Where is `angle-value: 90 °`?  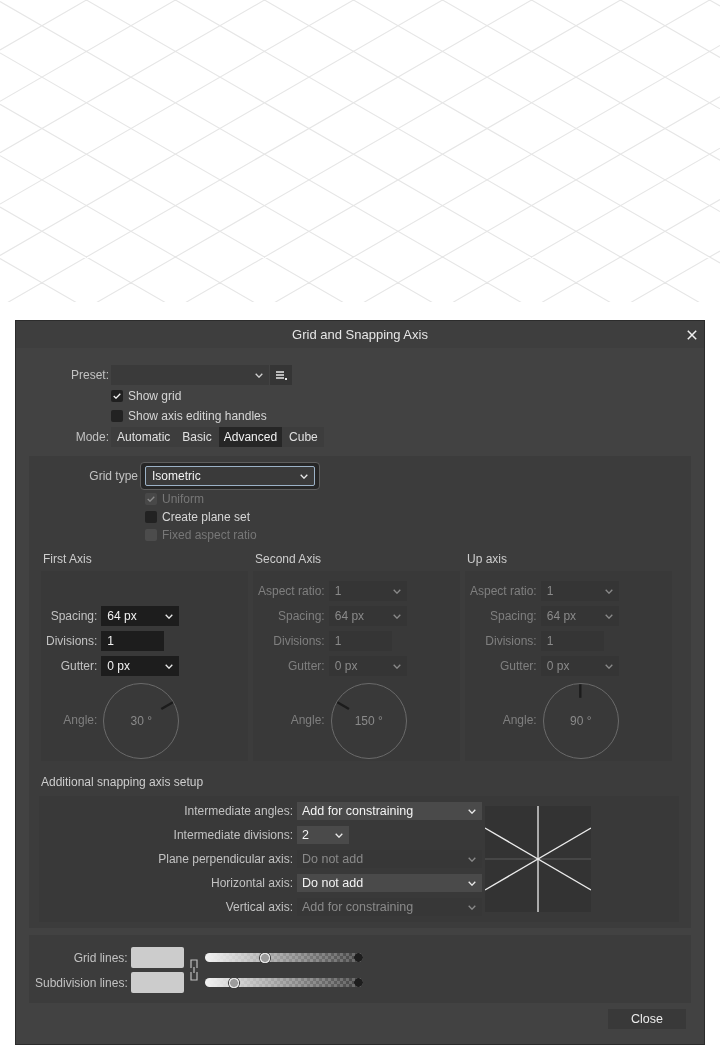
angle-value: 90 ° is located at coordinates (580, 721).